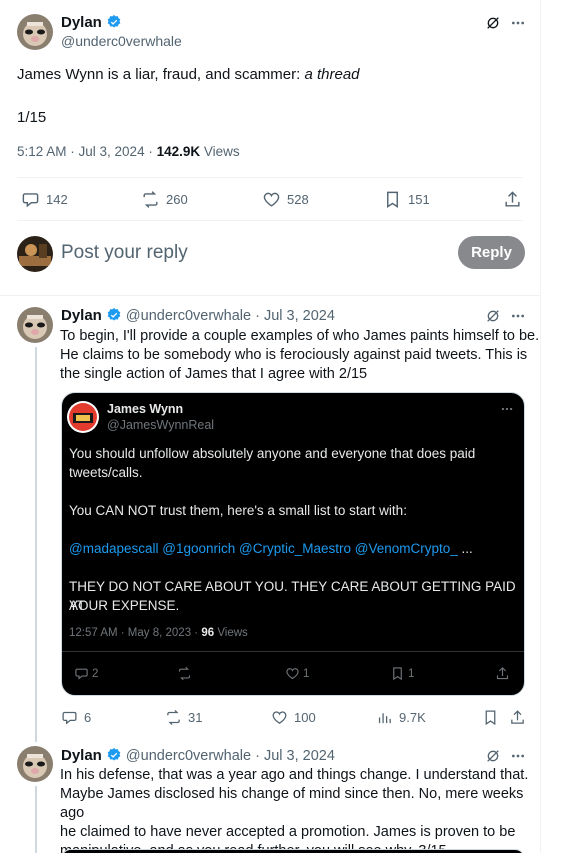 The height and width of the screenshot is (853, 568). I want to click on like-count: 528, so click(298, 199).